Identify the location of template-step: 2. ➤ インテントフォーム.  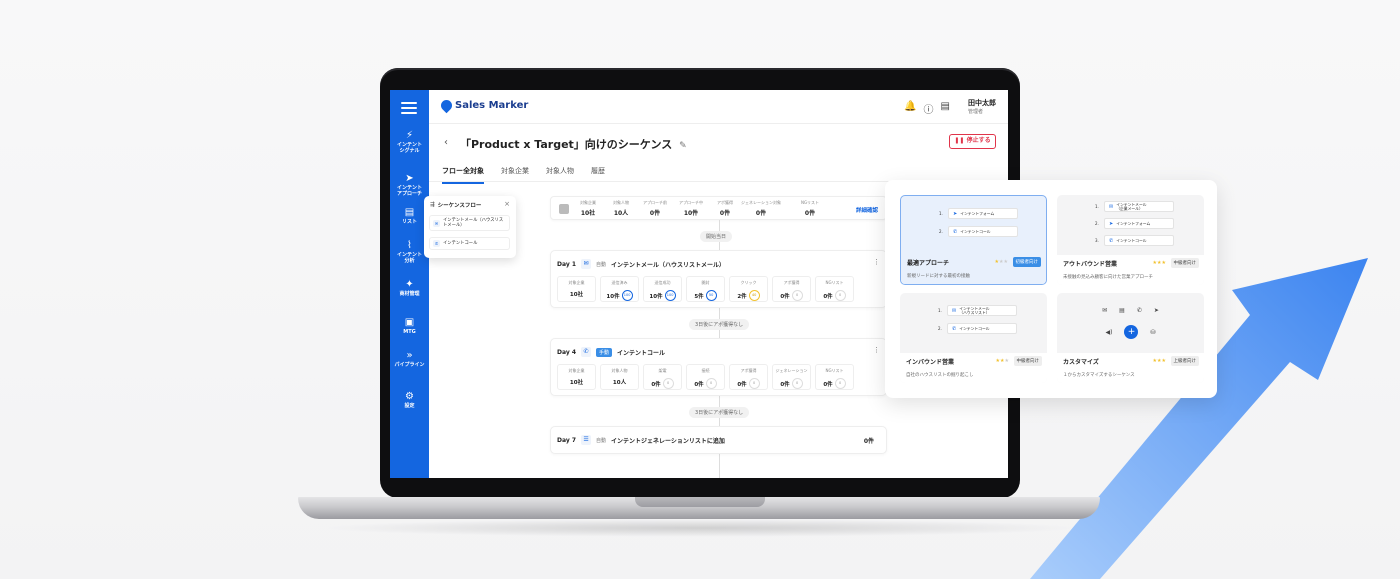
(1134, 223).